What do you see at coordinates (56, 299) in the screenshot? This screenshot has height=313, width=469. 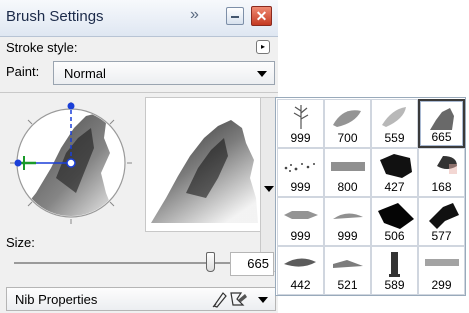 I see `nib-properties-label: Nib Properties` at bounding box center [56, 299].